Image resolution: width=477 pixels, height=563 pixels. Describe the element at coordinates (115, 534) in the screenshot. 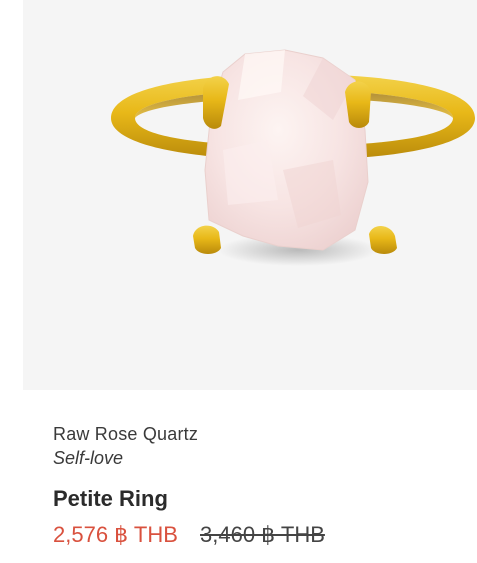

I see `sale-price: 2,576 ฿ THB` at that location.